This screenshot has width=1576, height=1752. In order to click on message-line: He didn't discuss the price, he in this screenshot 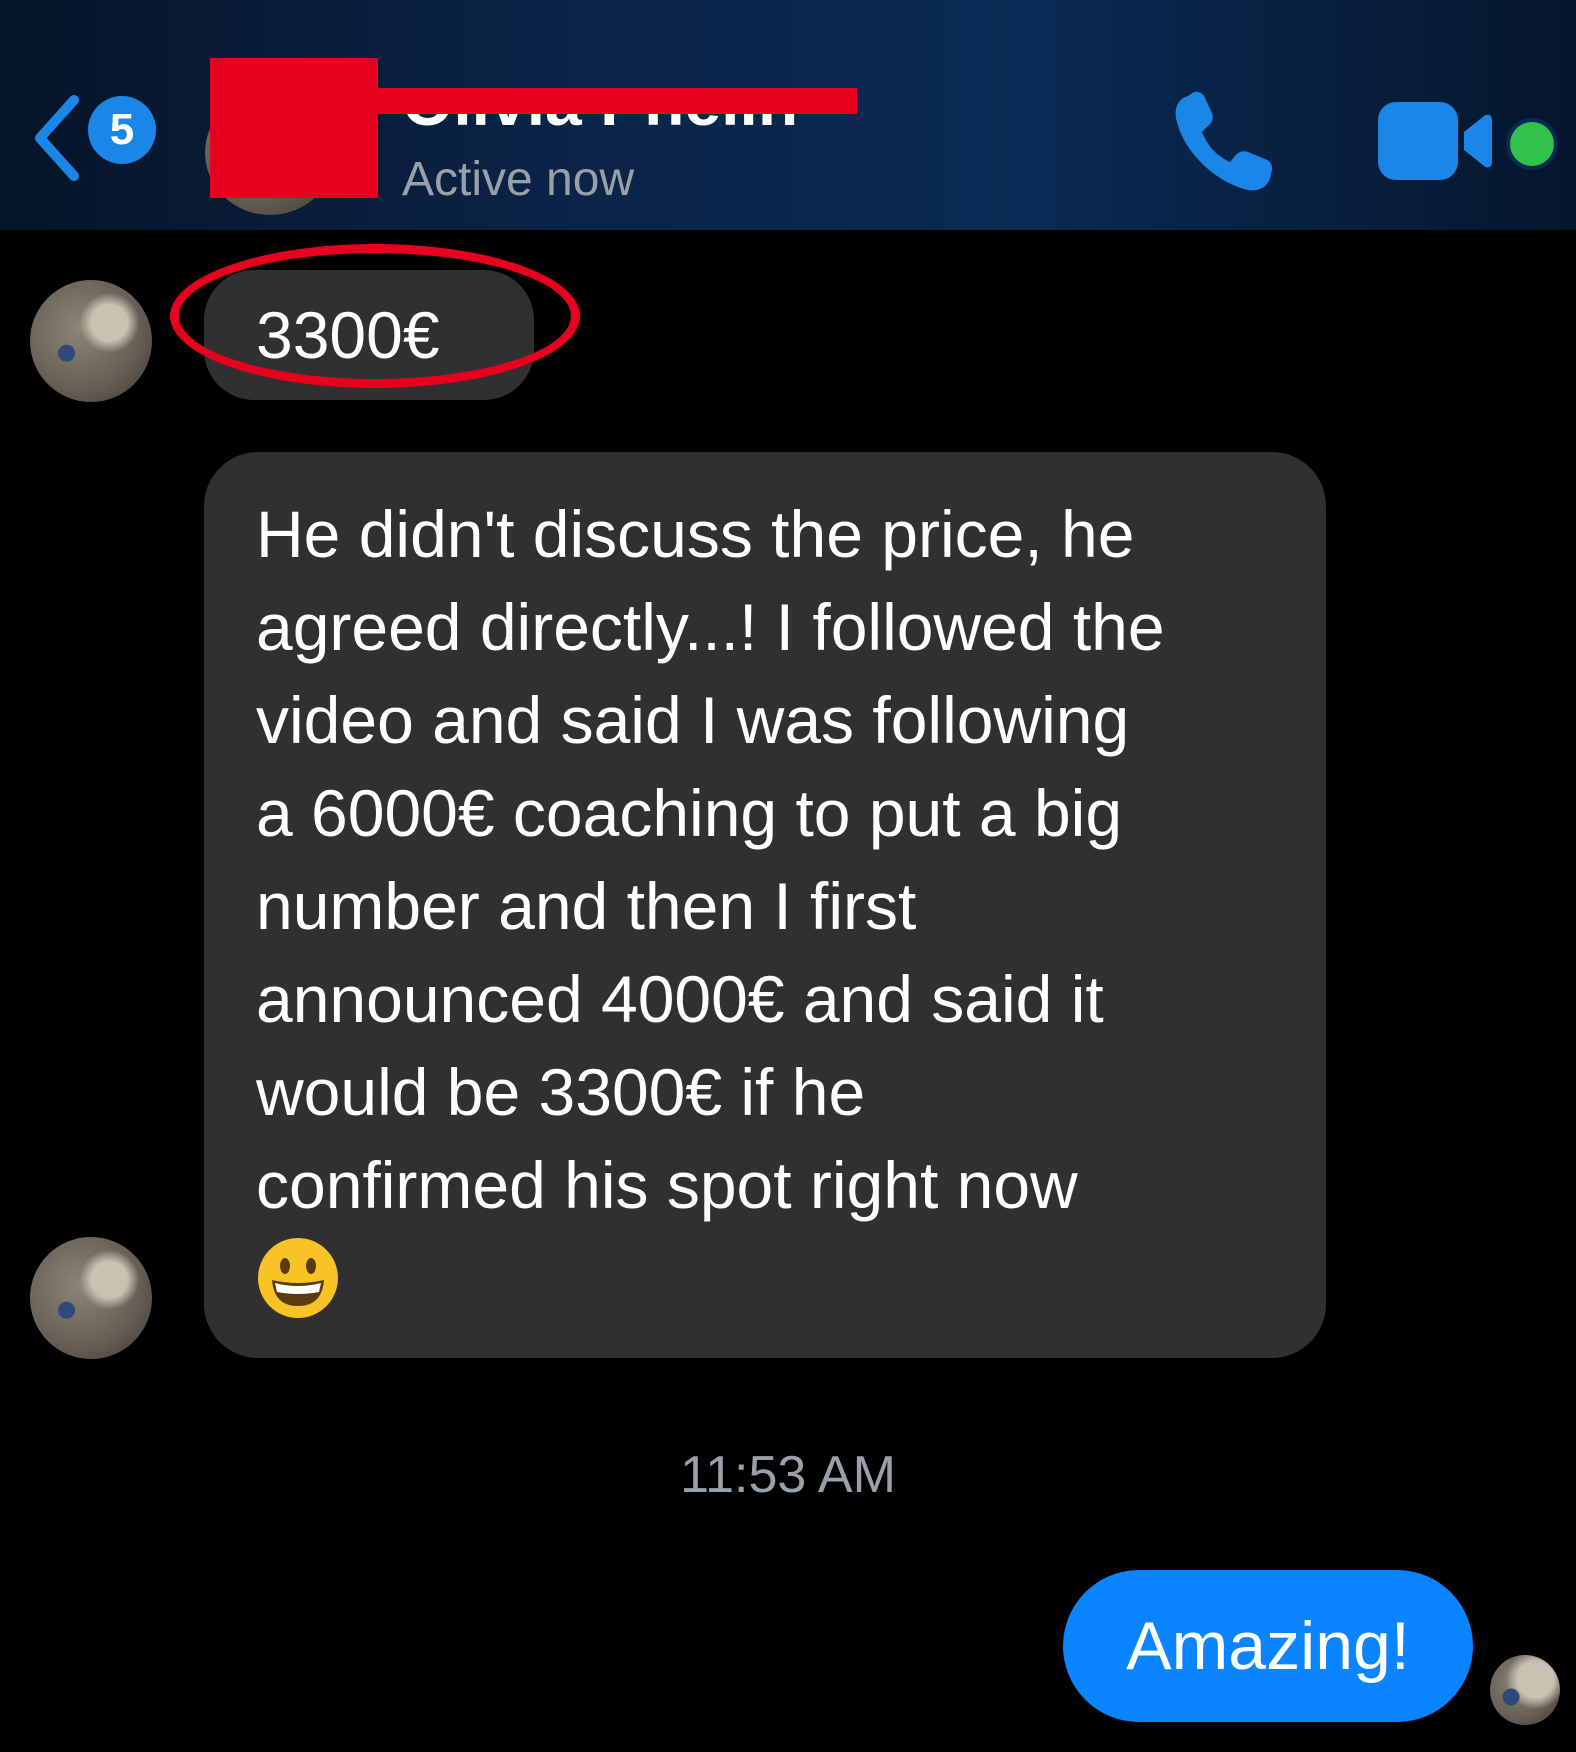, I will do `click(695, 534)`.